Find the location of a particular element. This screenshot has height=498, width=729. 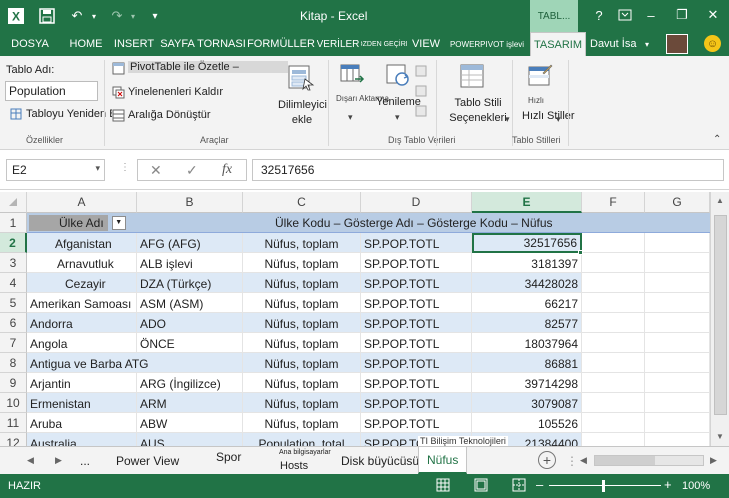

column-header-a: A is located at coordinates (82, 202).